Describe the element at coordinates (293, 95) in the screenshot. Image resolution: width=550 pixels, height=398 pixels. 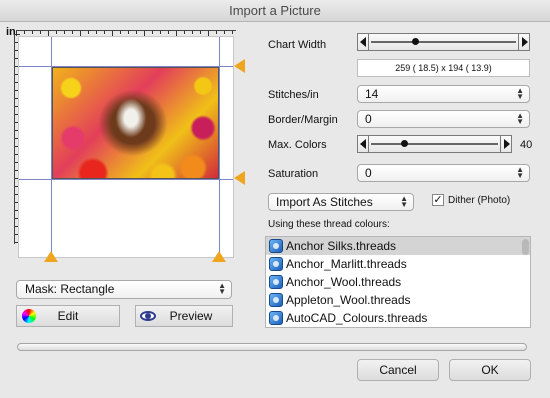
I see `stitches-per-in-label: Stitches/in` at that location.